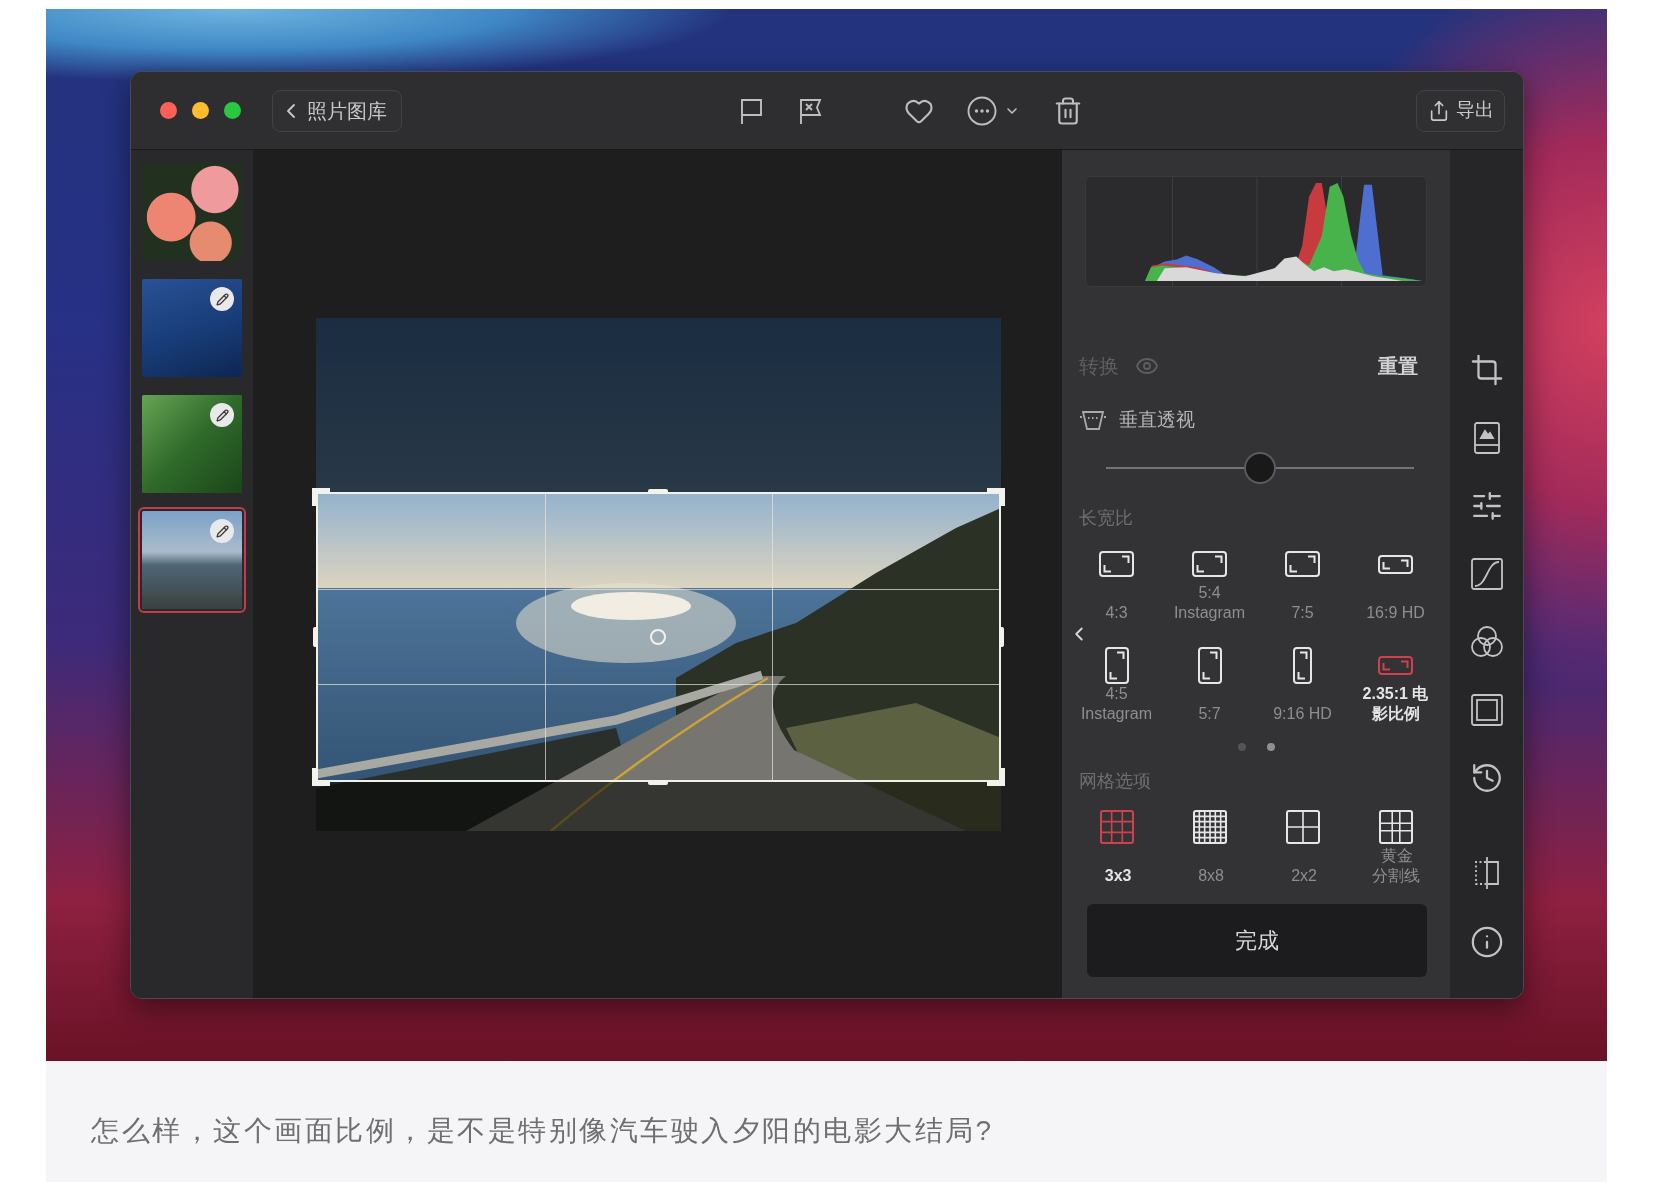  Describe the element at coordinates (542, 1131) in the screenshot. I see `caption-text: 怎么样，这个画面比例，是不是特别像汽车驶入夕阳的电影大结局?` at that location.